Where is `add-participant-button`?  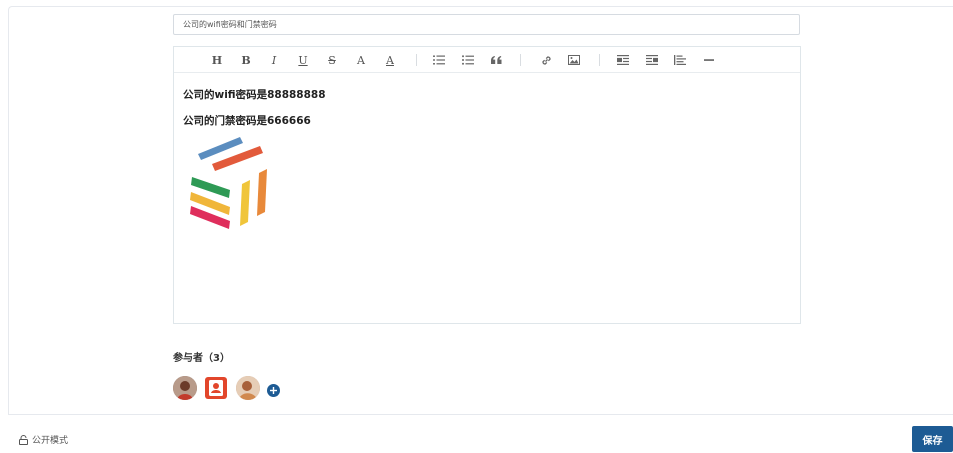
add-participant-button is located at coordinates (273, 390).